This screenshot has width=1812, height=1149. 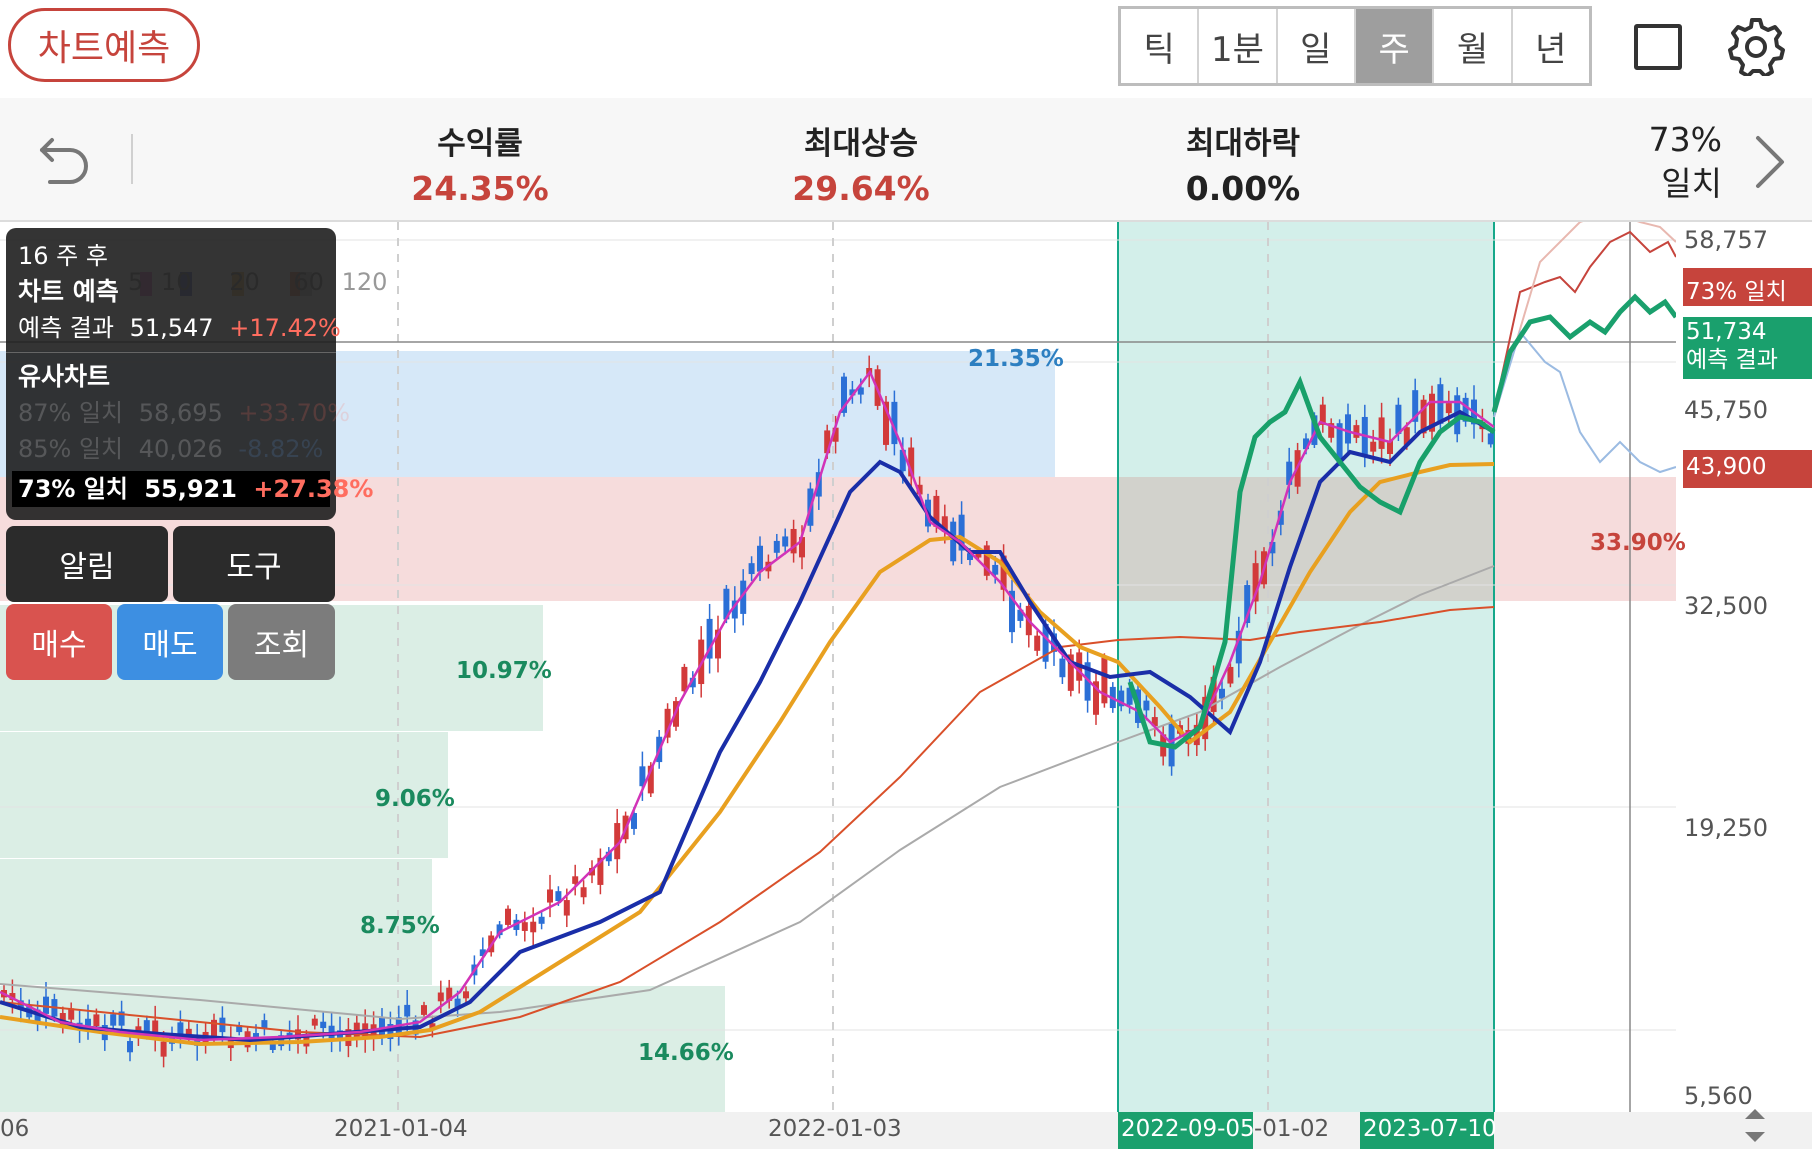 I want to click on chevron-right-icon, so click(x=1770, y=162).